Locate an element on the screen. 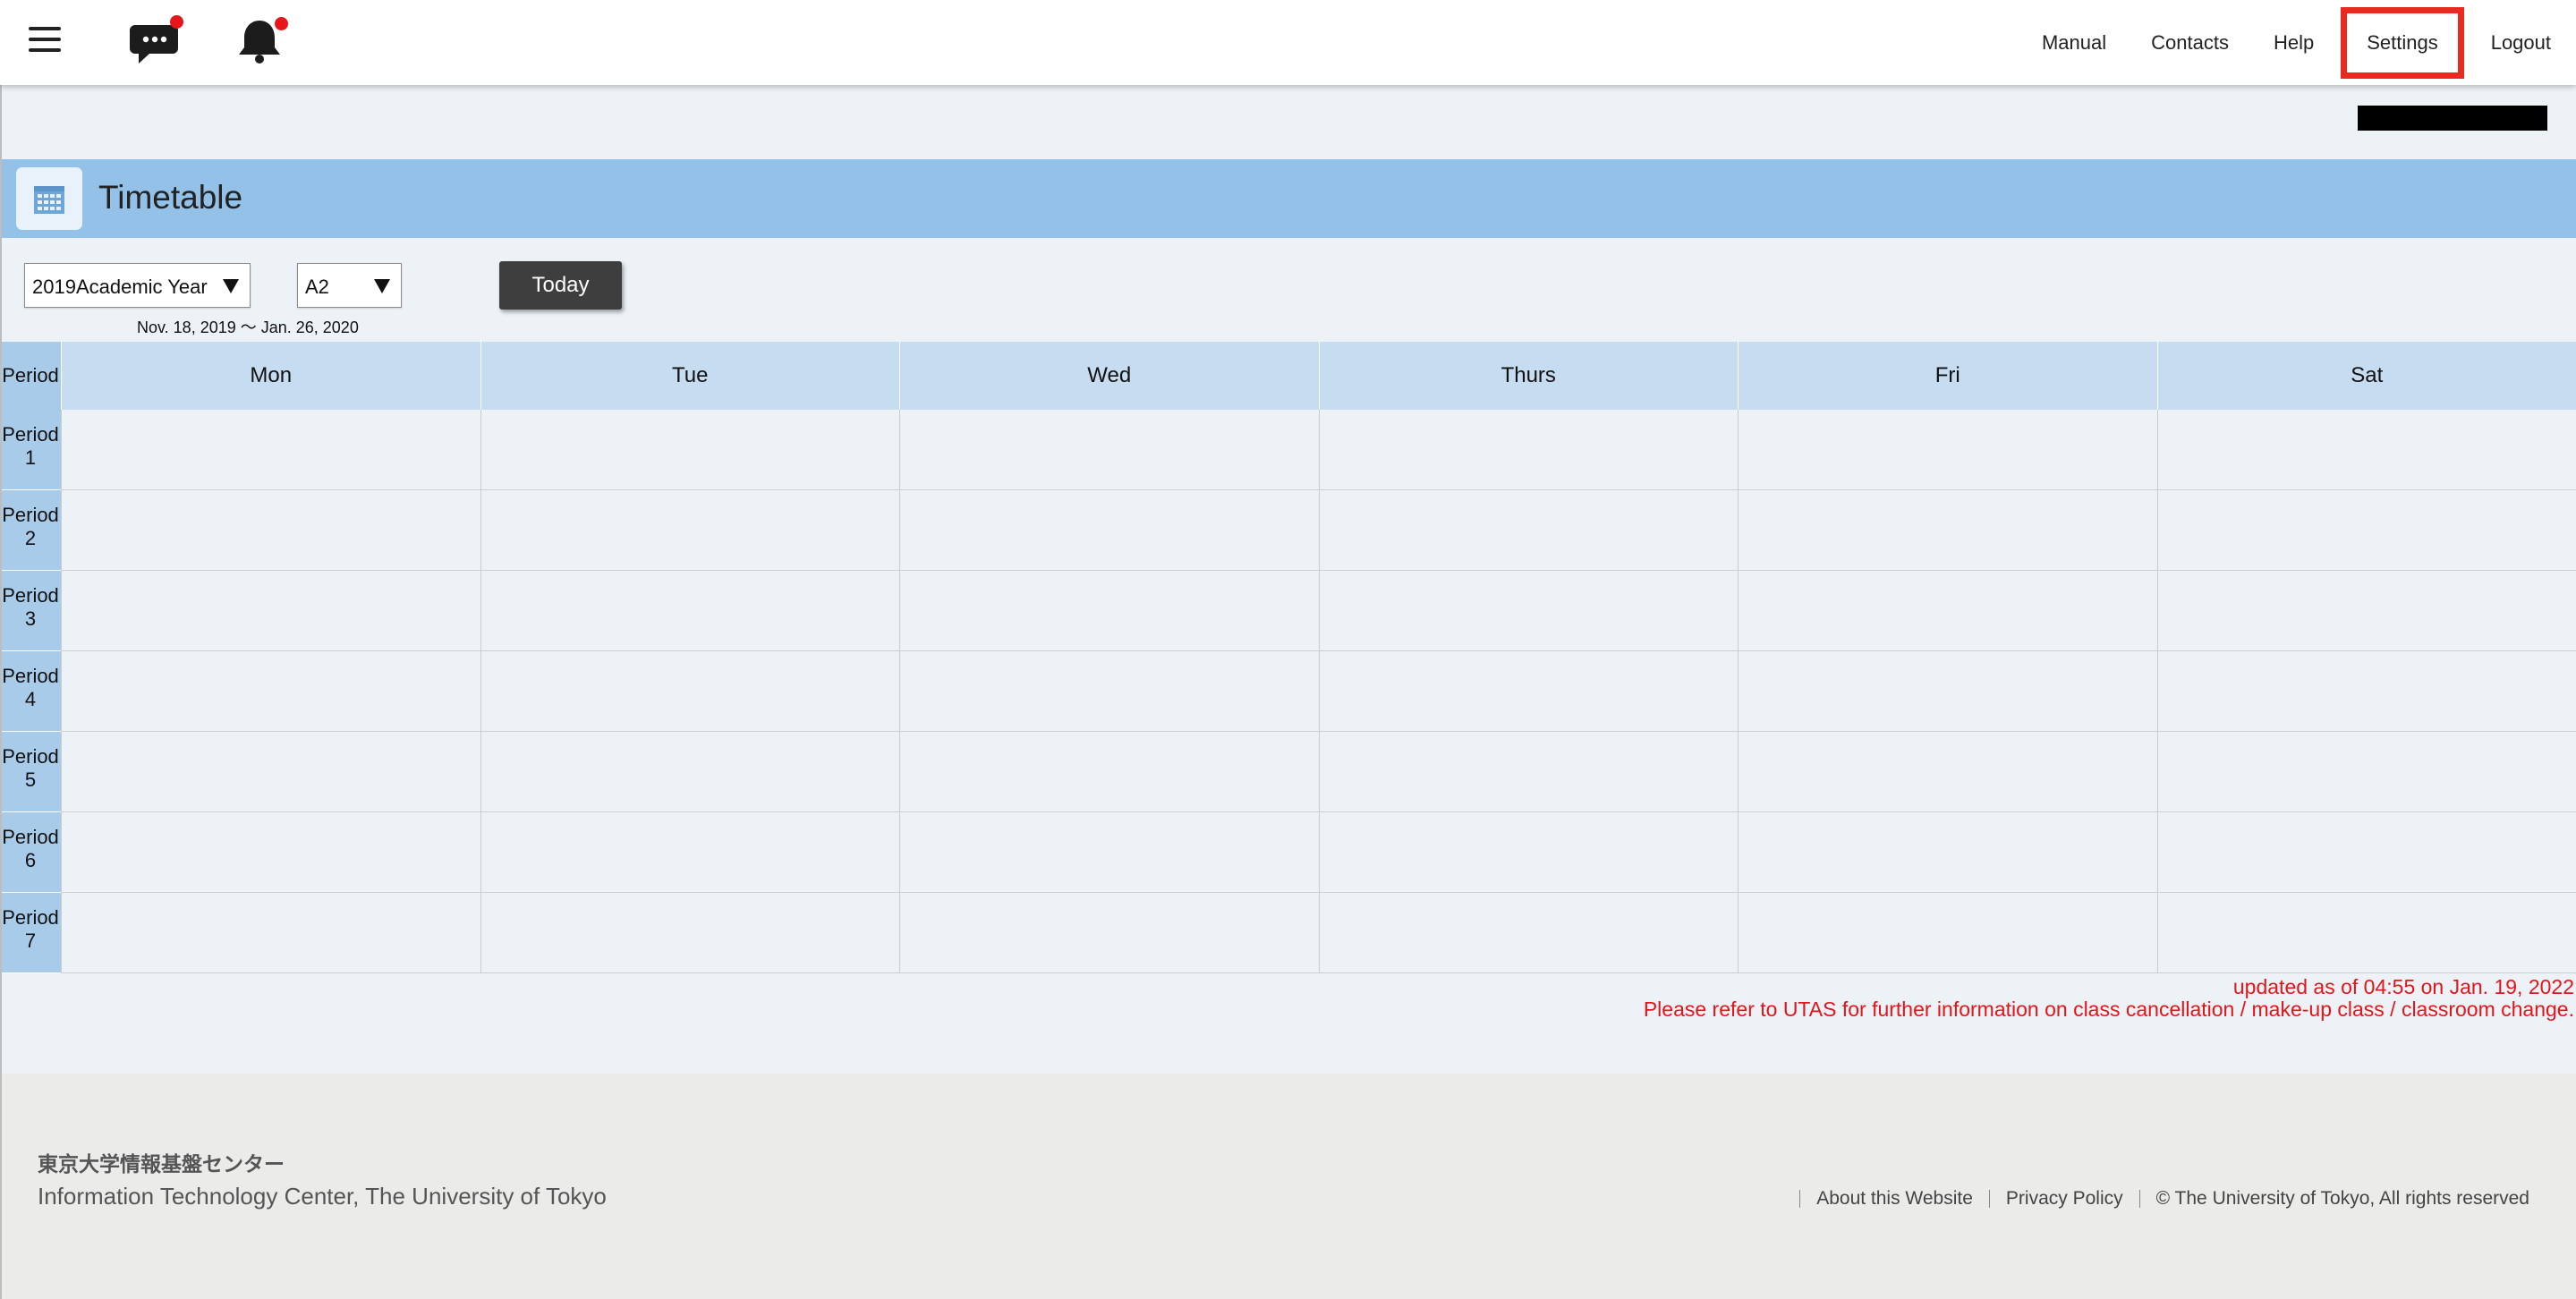 The width and height of the screenshot is (2576, 1299). day-header-wed: Wed is located at coordinates (1109, 376).